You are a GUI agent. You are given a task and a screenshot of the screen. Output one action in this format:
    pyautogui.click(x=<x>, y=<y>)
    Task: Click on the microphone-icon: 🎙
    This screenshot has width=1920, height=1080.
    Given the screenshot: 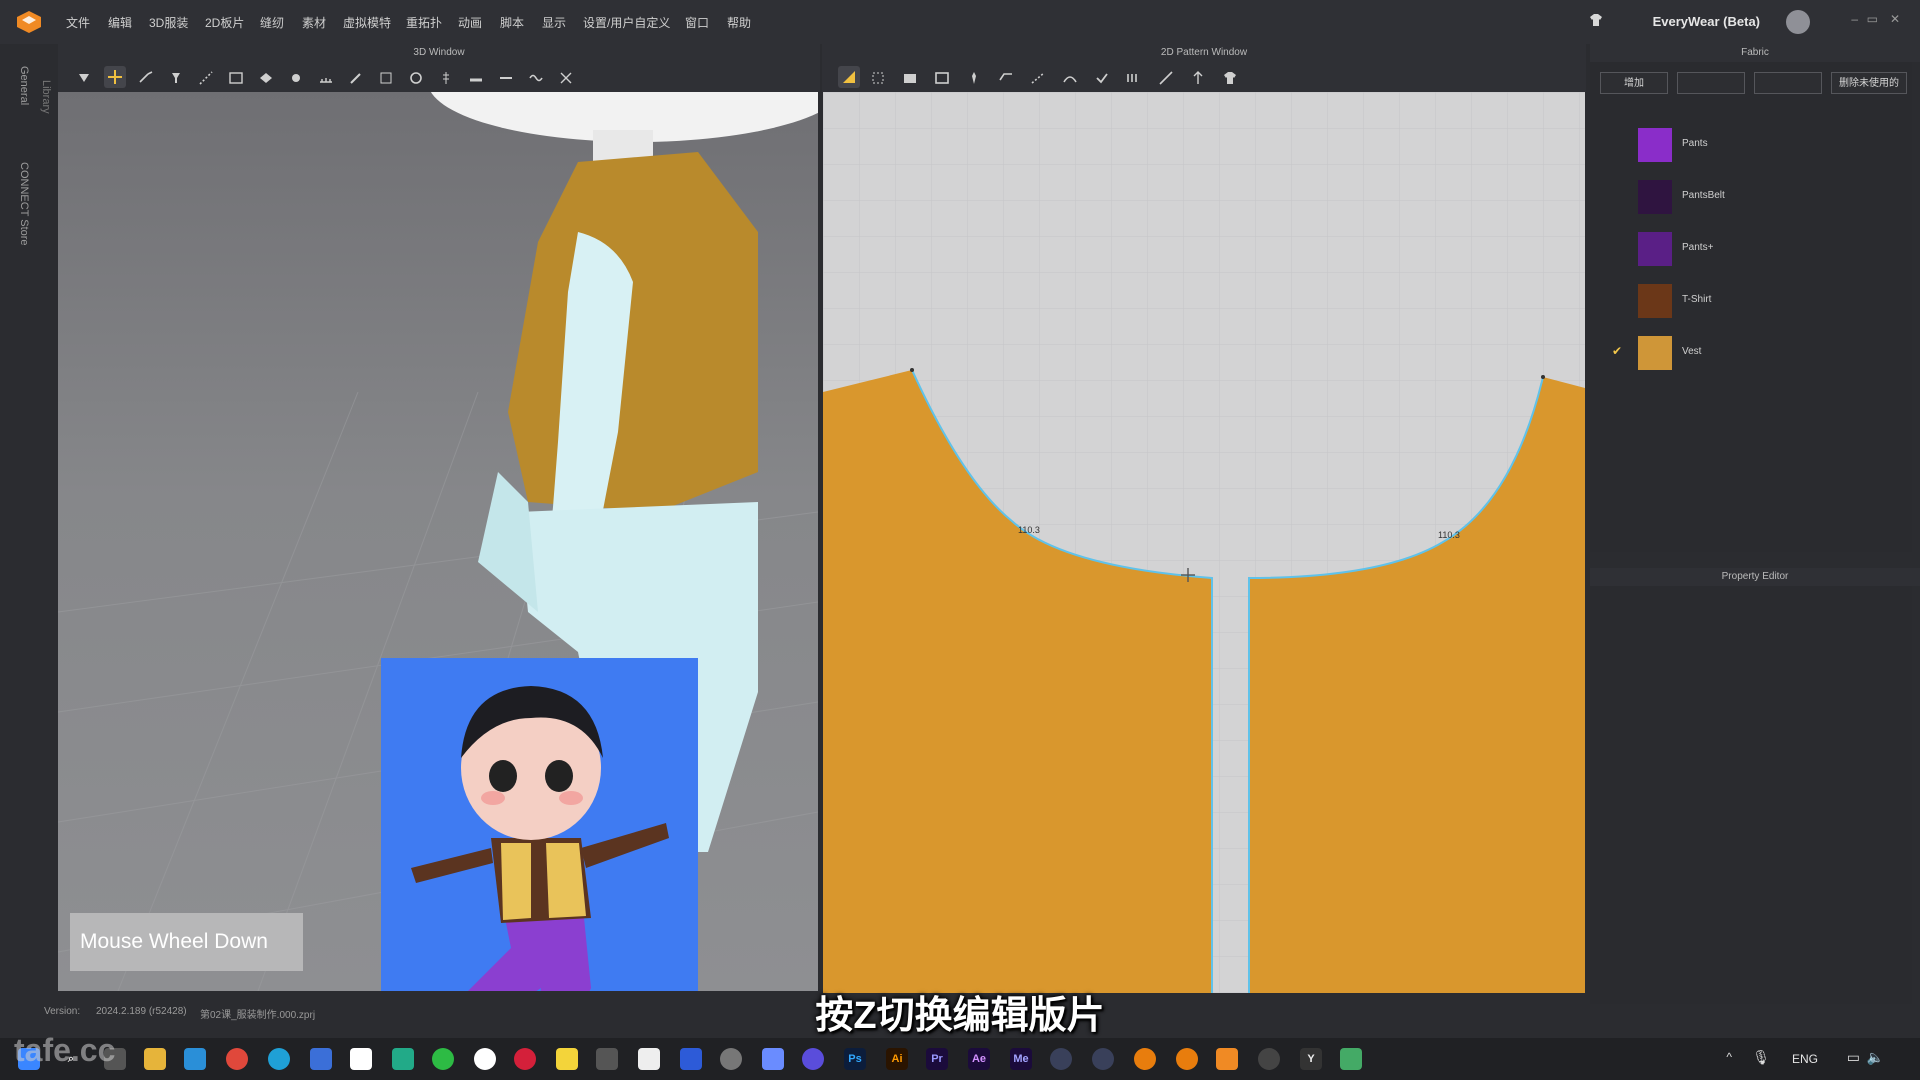 What is the action you would take?
    pyautogui.click(x=1761, y=1057)
    